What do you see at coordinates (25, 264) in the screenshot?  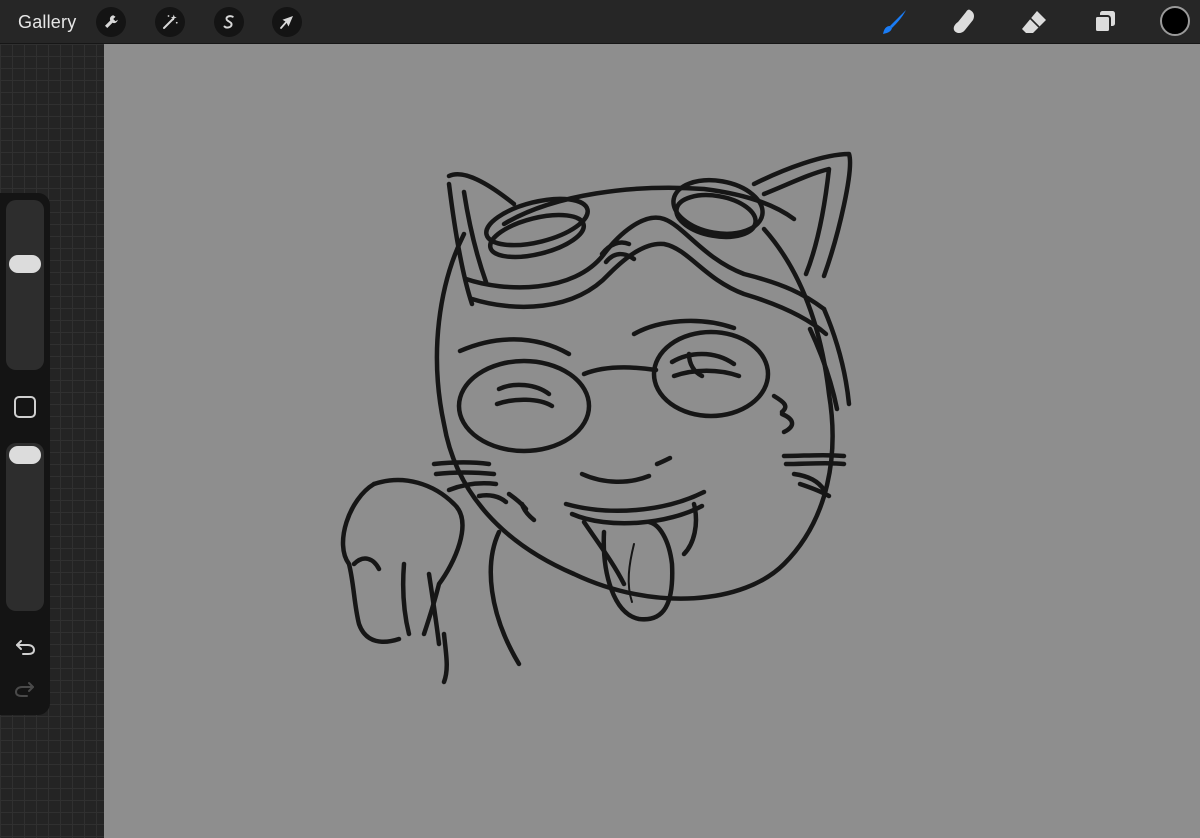 I see `brush-size-thumb` at bounding box center [25, 264].